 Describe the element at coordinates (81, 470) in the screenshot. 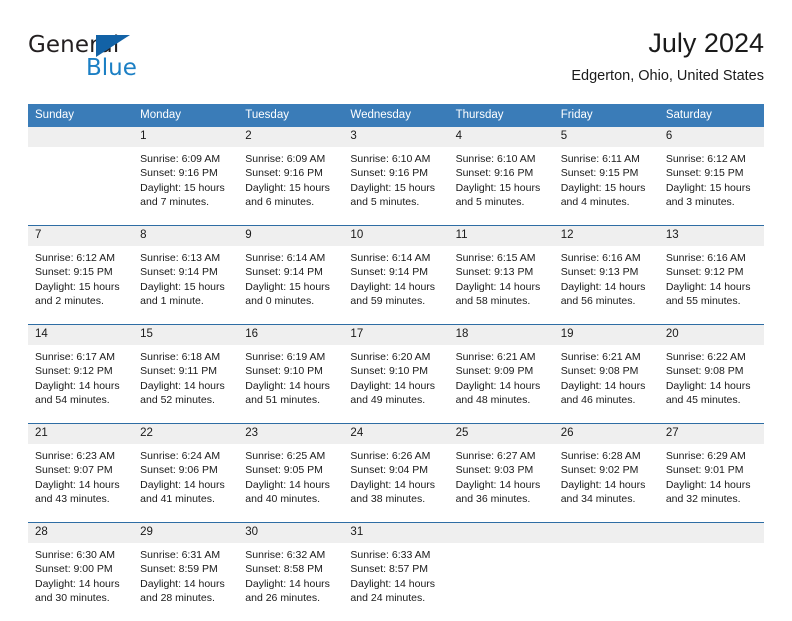

I see `sunset-text: Sunset: 9:07 PM` at that location.